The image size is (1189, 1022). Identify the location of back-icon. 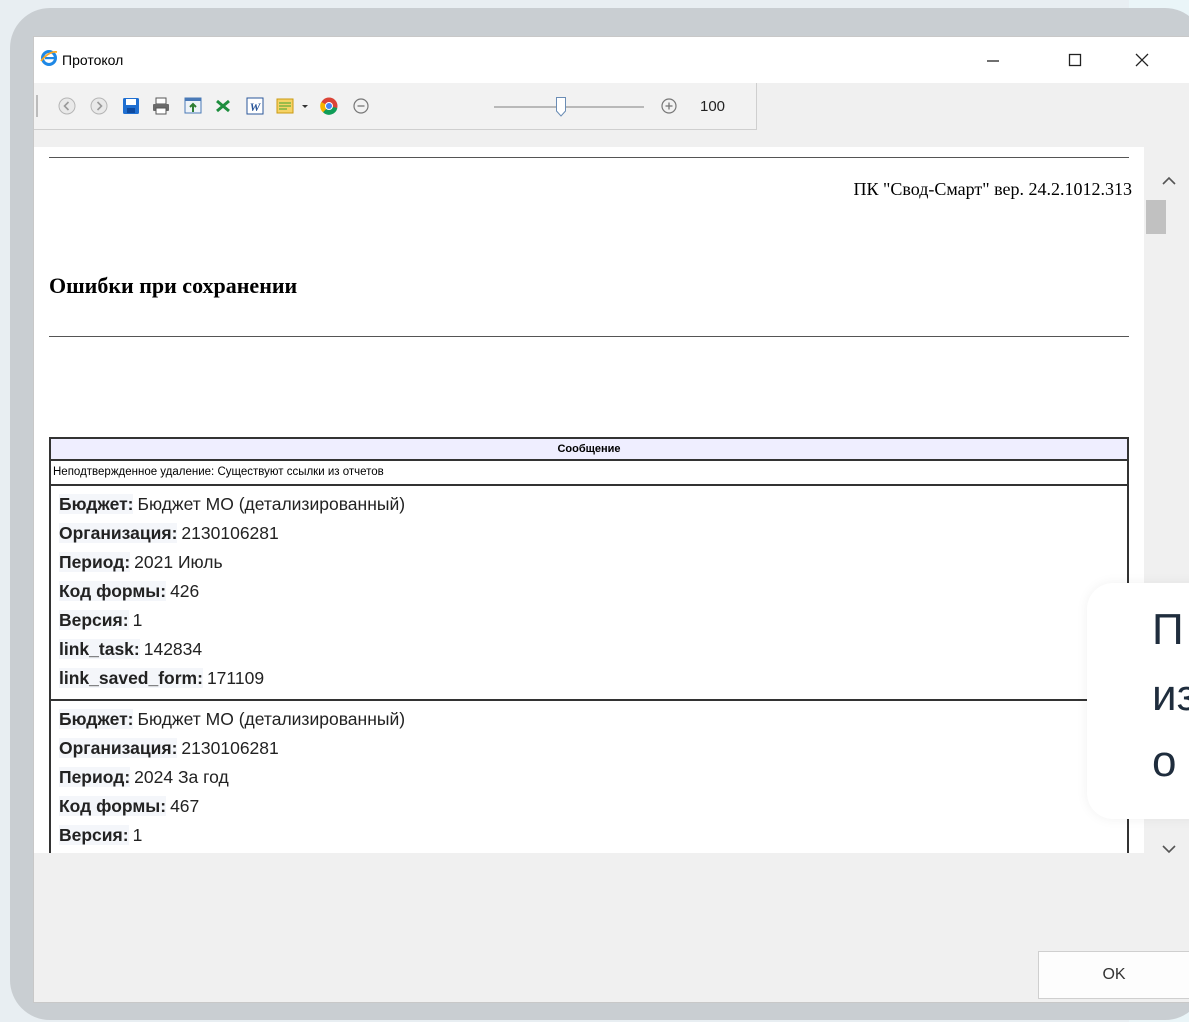
(67, 106).